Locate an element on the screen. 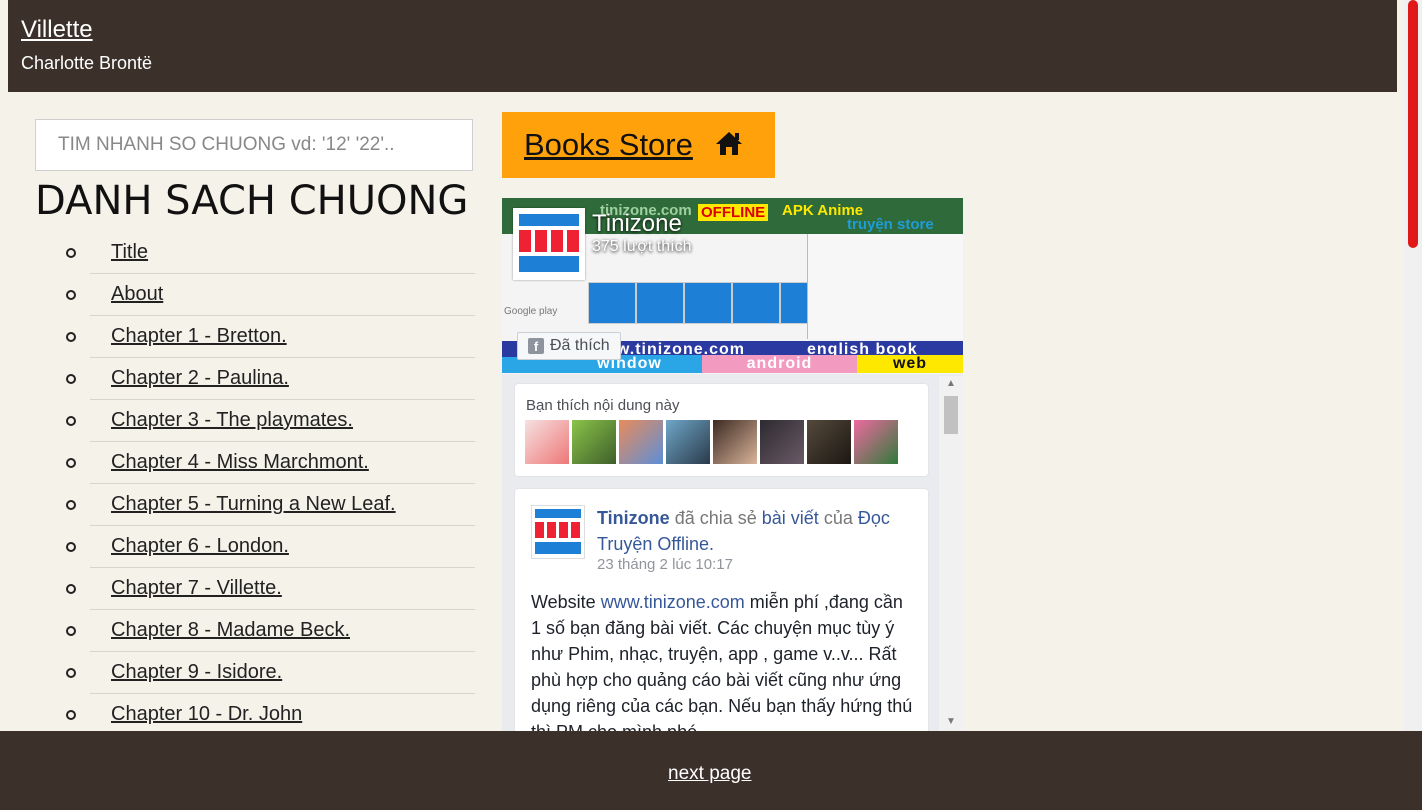 The height and width of the screenshot is (810, 1422). post-body-prefix: Website is located at coordinates (563, 602).